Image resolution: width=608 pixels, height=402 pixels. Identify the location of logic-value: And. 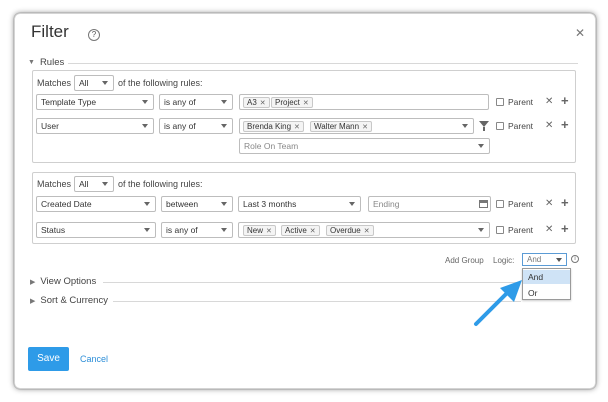
(534, 259).